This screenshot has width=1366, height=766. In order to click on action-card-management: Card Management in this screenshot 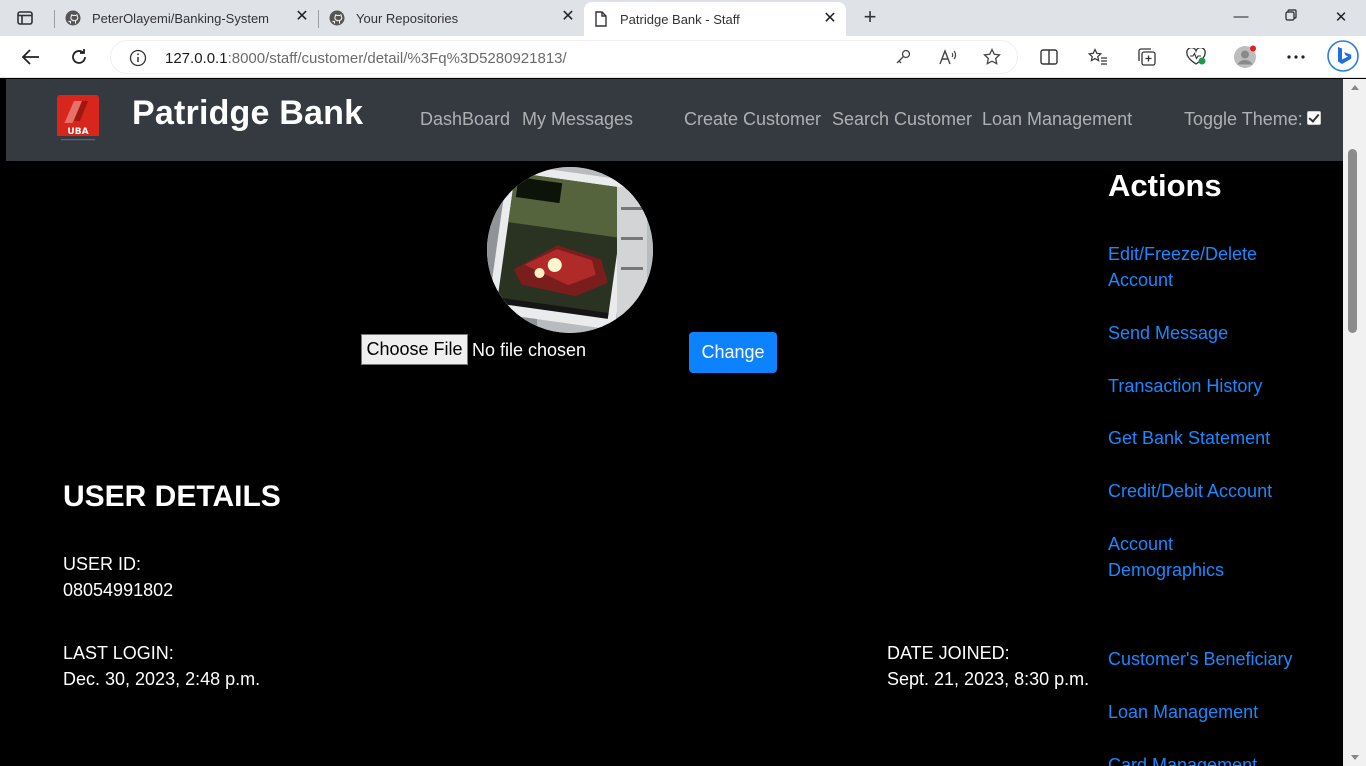, I will do `click(1208, 759)`.